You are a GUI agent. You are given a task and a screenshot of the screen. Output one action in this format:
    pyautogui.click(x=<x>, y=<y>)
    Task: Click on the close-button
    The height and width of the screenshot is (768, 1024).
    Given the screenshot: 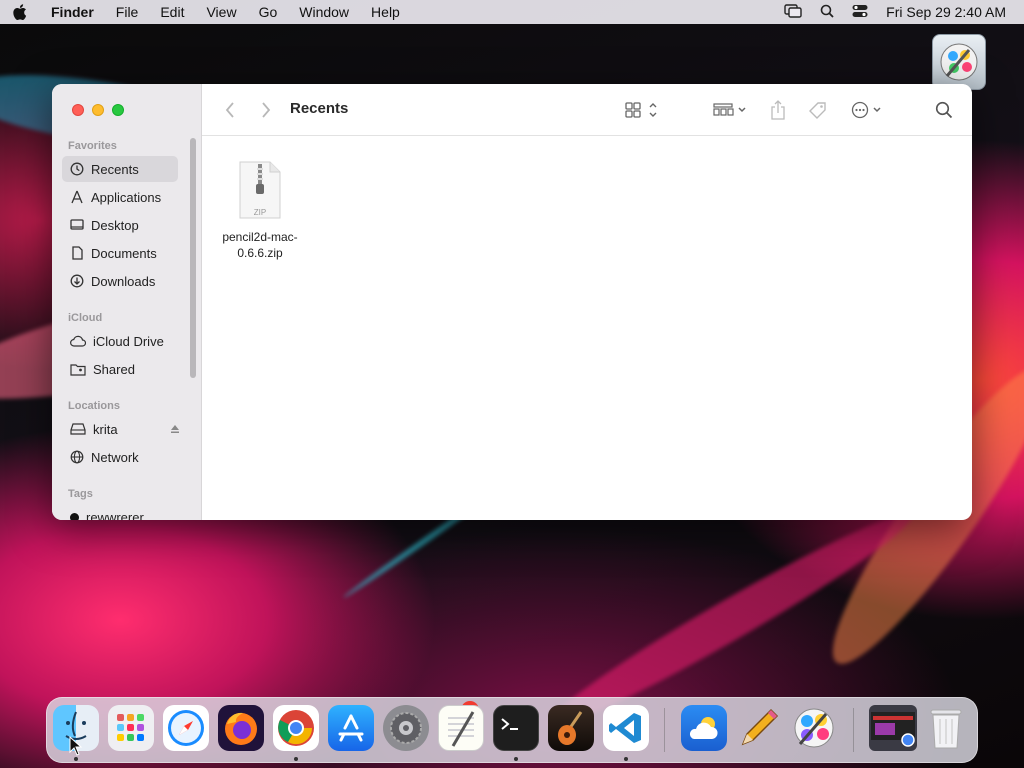 What is the action you would take?
    pyautogui.click(x=78, y=110)
    